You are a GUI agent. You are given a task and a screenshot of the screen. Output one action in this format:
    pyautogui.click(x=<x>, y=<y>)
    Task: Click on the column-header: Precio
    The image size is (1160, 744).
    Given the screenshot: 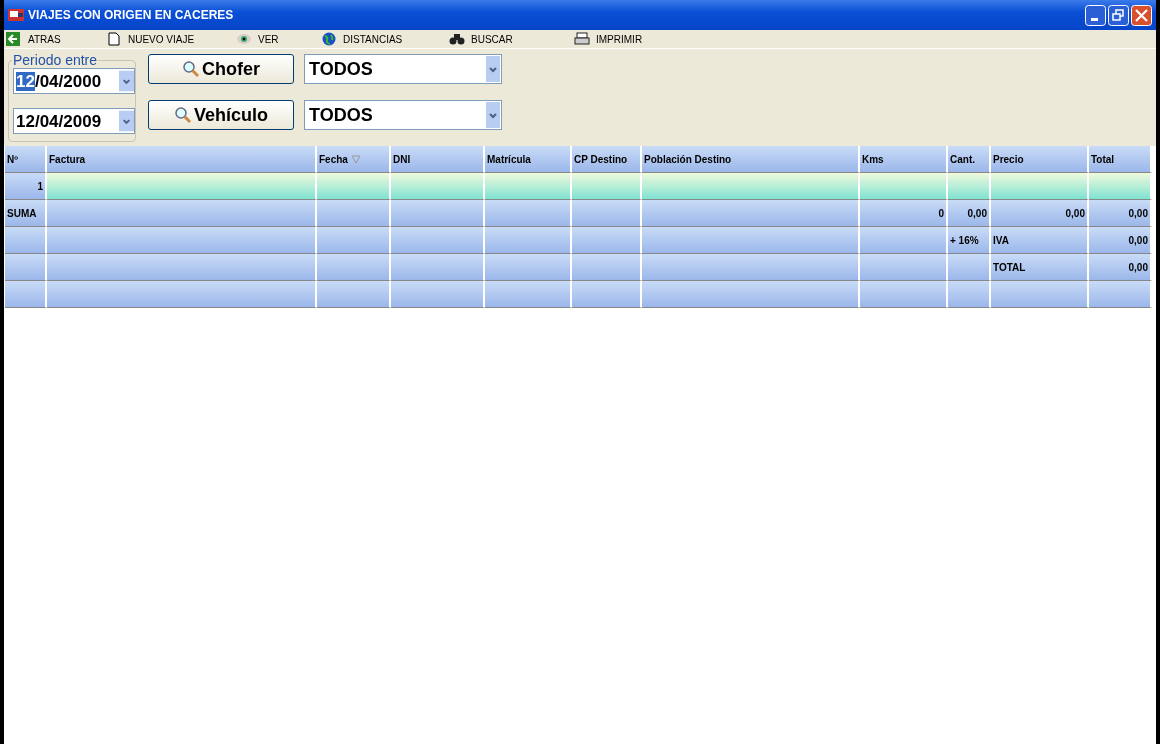 What is the action you would take?
    pyautogui.click(x=1040, y=159)
    